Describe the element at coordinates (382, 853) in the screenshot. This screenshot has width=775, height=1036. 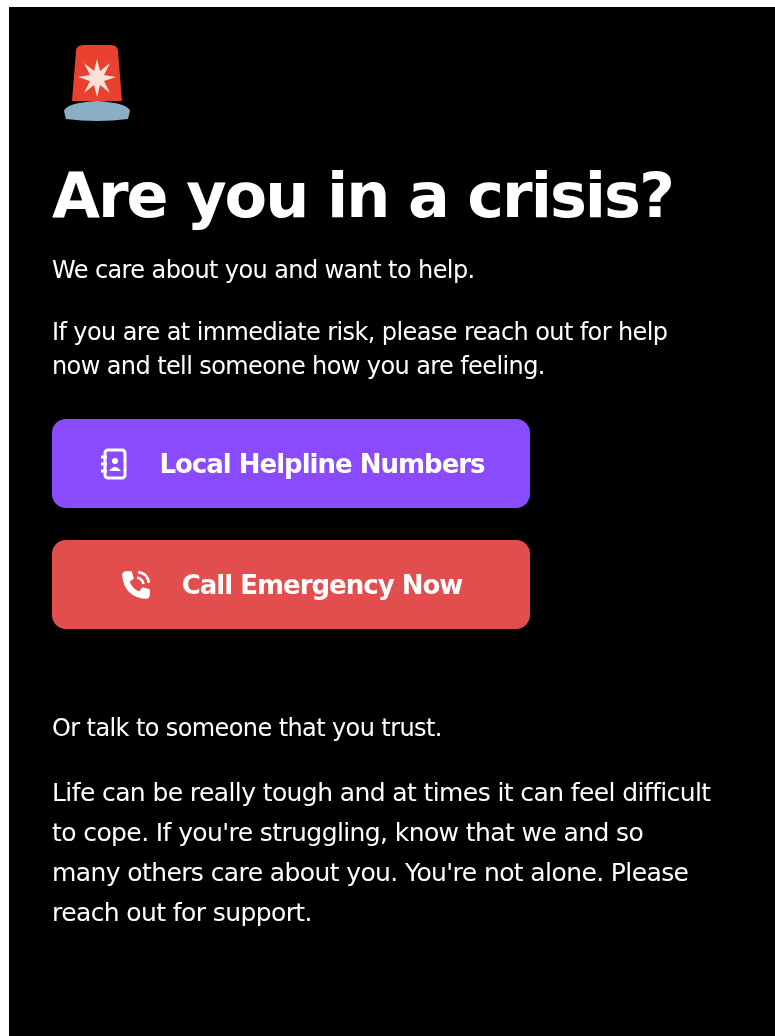
I see `outro-text: Life can be really tough and at times it can feel difficult to cope. If you're struggling, know that we and so many others care about you. You're not alone. Please reach out for support.` at that location.